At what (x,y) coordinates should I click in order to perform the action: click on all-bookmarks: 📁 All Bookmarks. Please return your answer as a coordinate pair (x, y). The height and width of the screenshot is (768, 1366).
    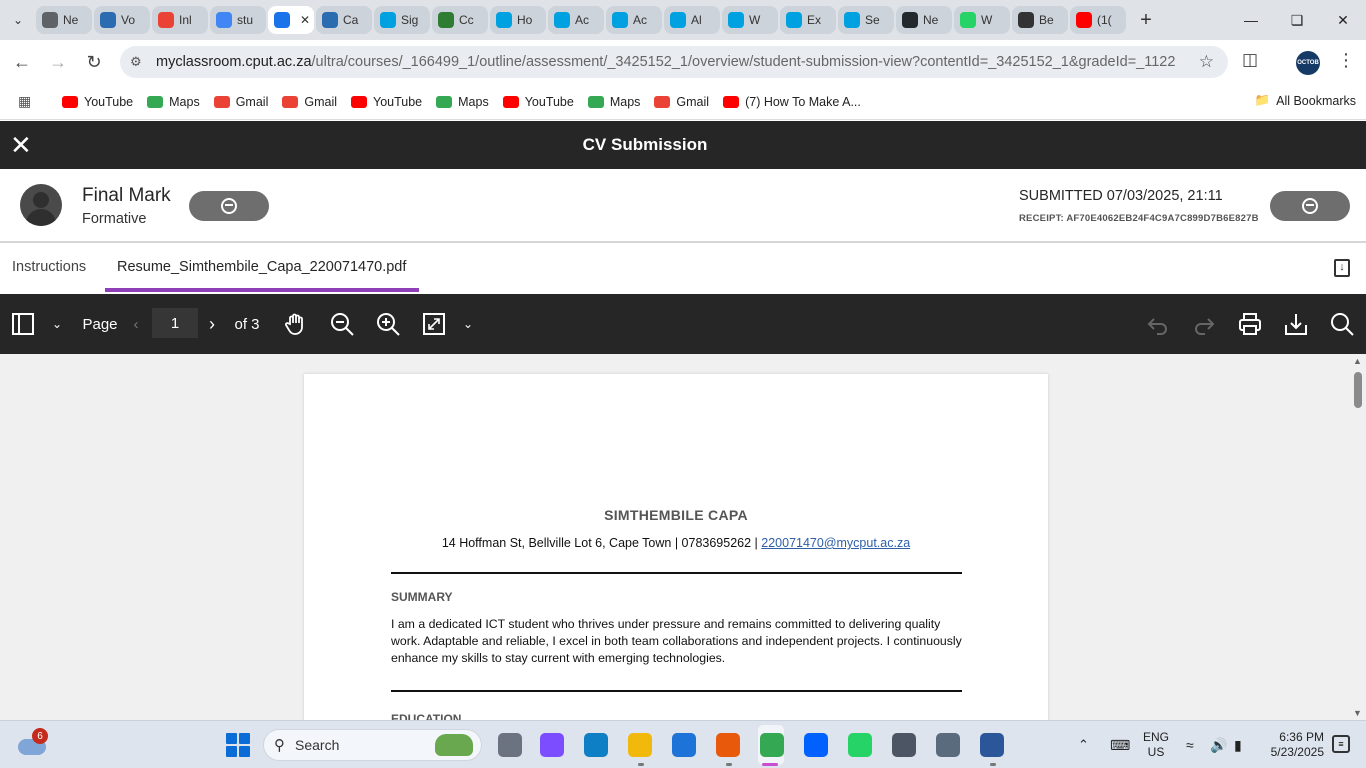
    Looking at the image, I should click on (1305, 100).